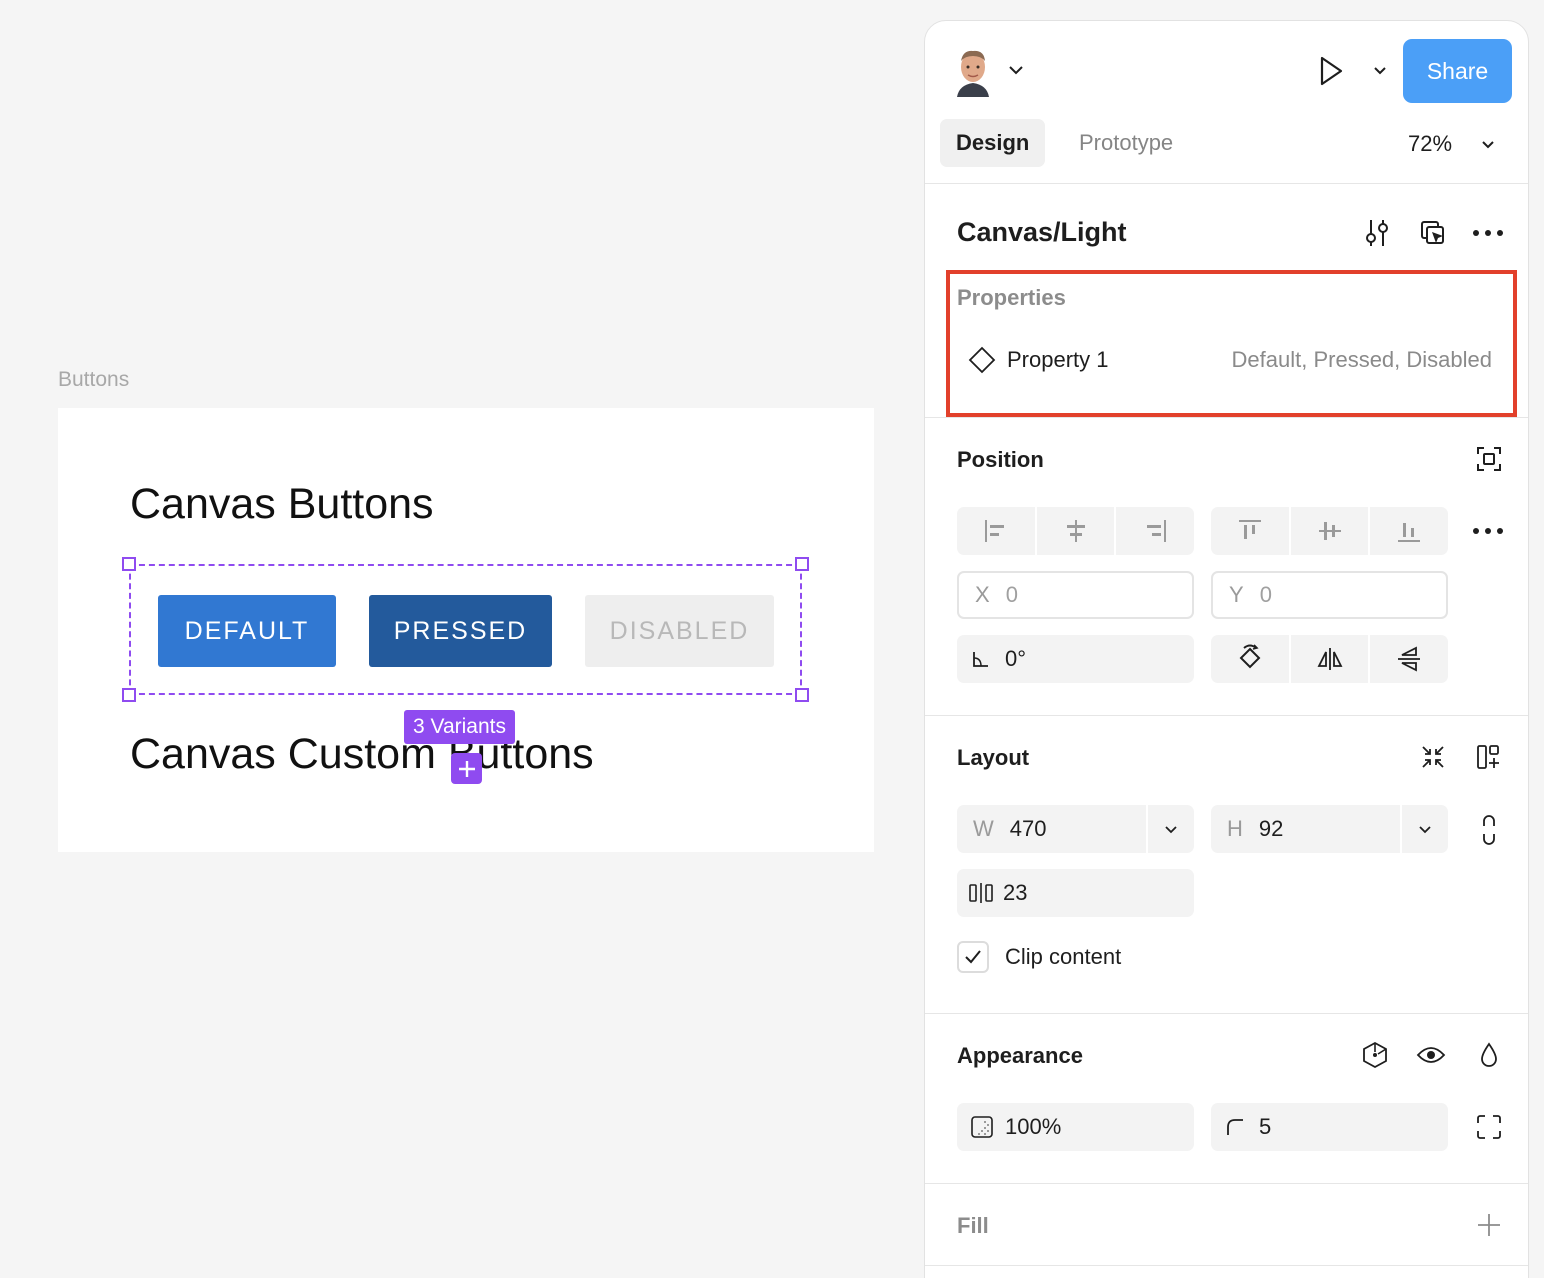 The height and width of the screenshot is (1278, 1544). What do you see at coordinates (1489, 1055) in the screenshot?
I see `blend-mode-button` at bounding box center [1489, 1055].